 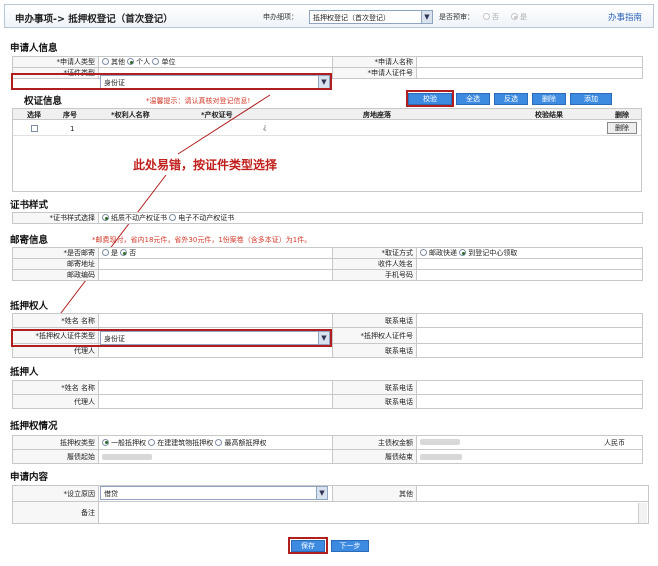 What do you see at coordinates (529, 275) in the screenshot?
I see `mobile-input` at bounding box center [529, 275].